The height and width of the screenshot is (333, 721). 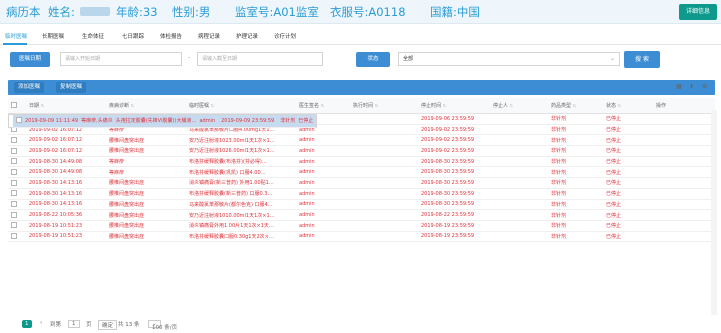 I want to click on cell-stopped-by, so click(x=519, y=237).